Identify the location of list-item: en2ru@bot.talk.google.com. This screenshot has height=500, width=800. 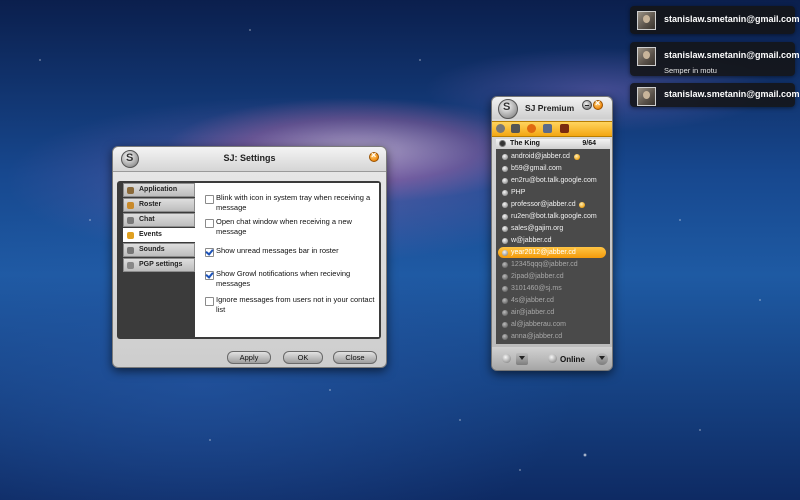
(553, 181).